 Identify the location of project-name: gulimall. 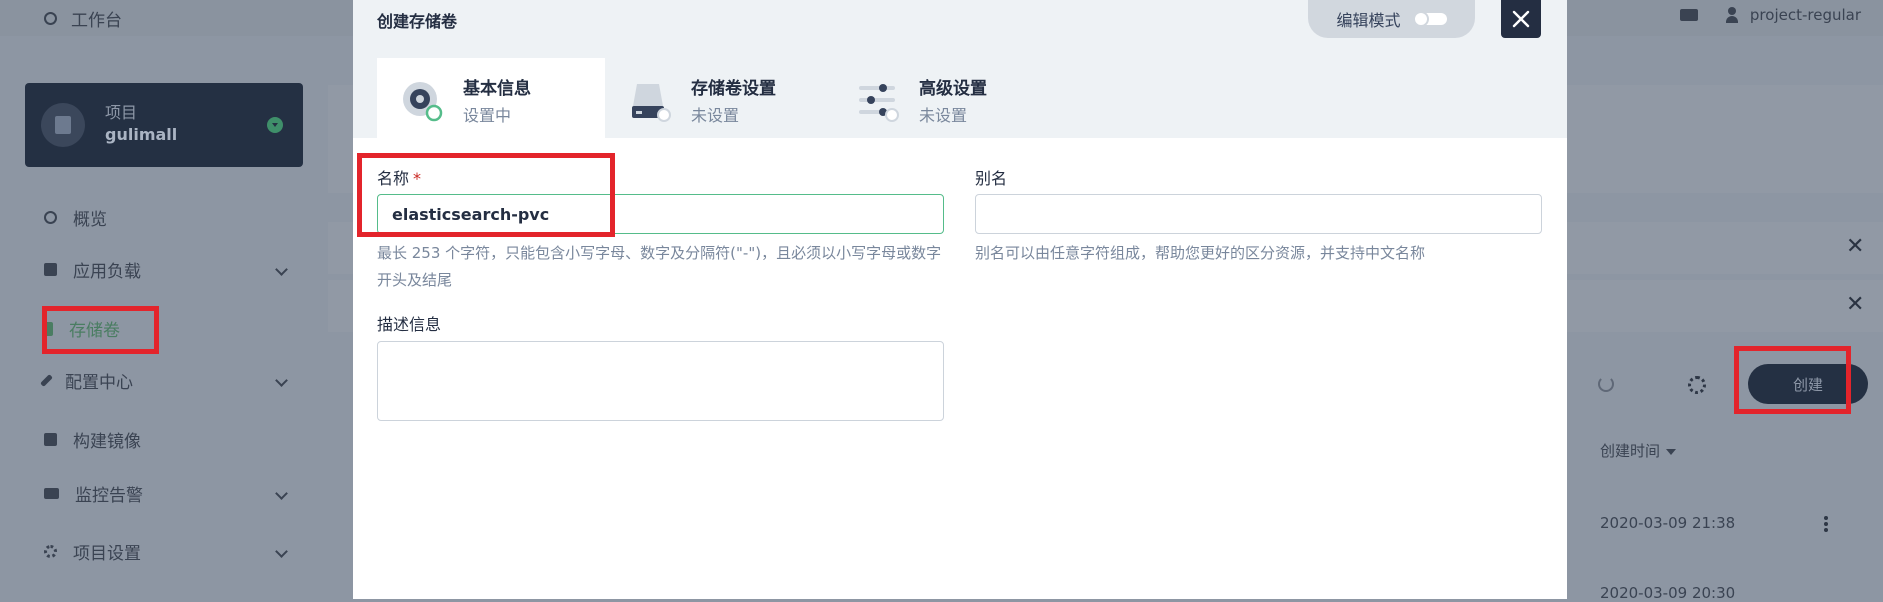
(141, 134).